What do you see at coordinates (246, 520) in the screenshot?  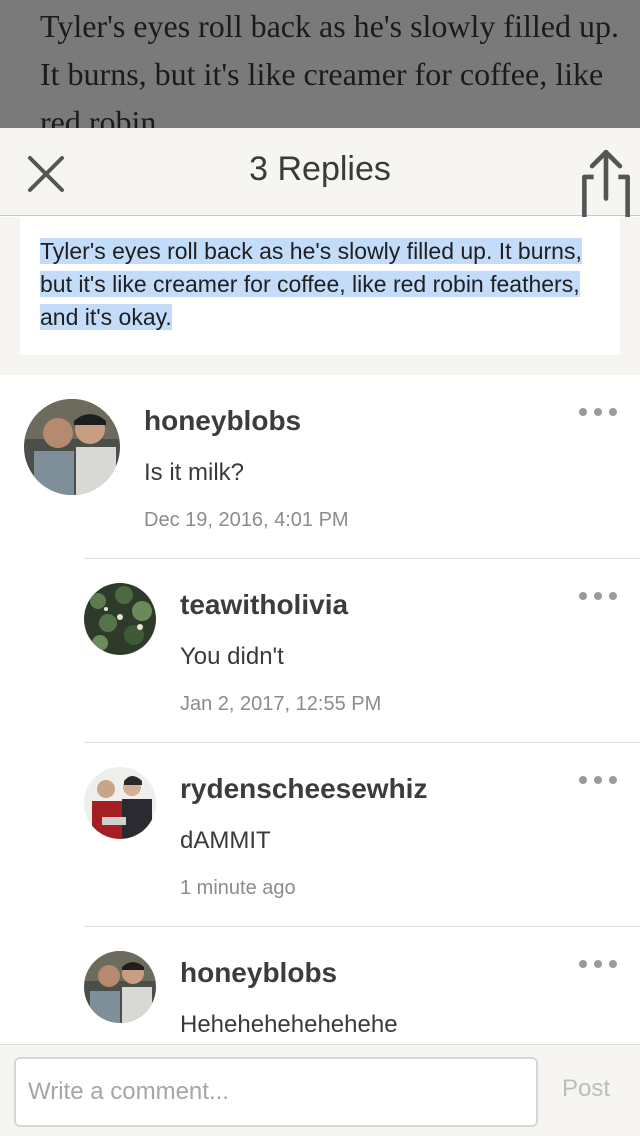 I see `comment-timestamp: Dec 19, 2016, 4:01 PM` at bounding box center [246, 520].